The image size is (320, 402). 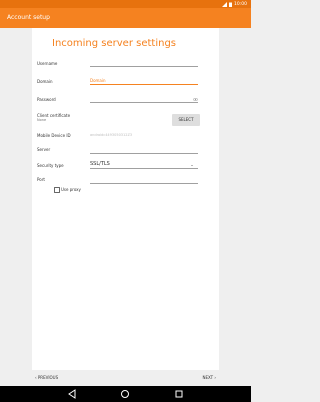 I want to click on chevron-left-icon: ‹, so click(x=36, y=377).